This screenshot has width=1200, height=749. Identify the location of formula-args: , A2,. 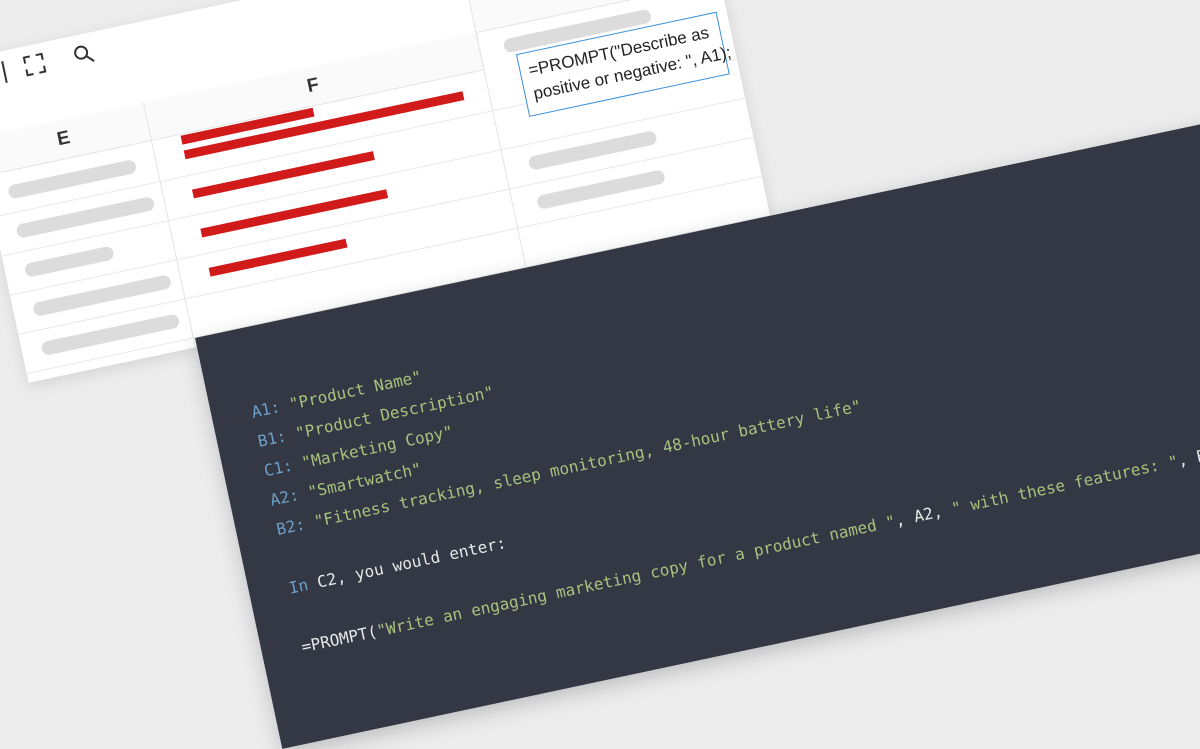
(923, 515).